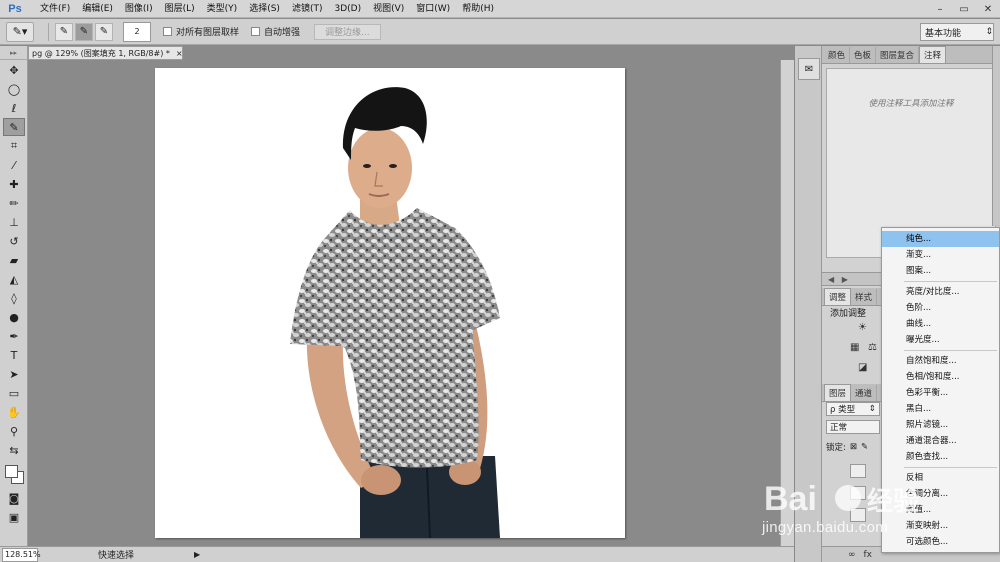  What do you see at coordinates (167, 31) in the screenshot?
I see `sample-all-layers-checkbox` at bounding box center [167, 31].